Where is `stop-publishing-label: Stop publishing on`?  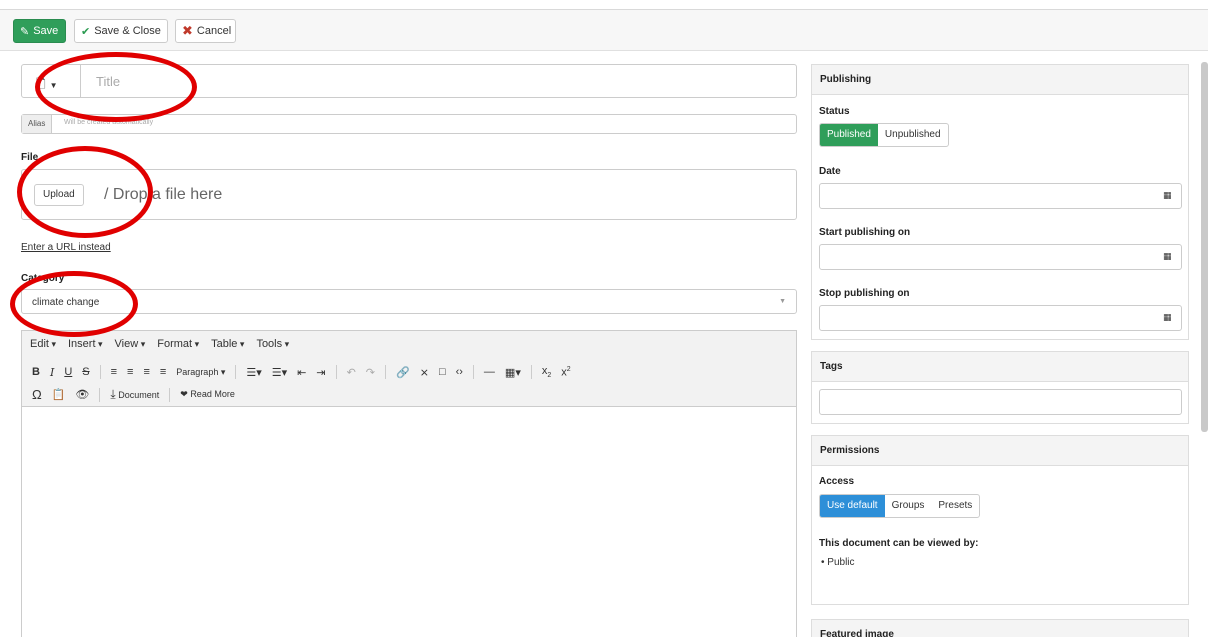 stop-publishing-label: Stop publishing on is located at coordinates (864, 293).